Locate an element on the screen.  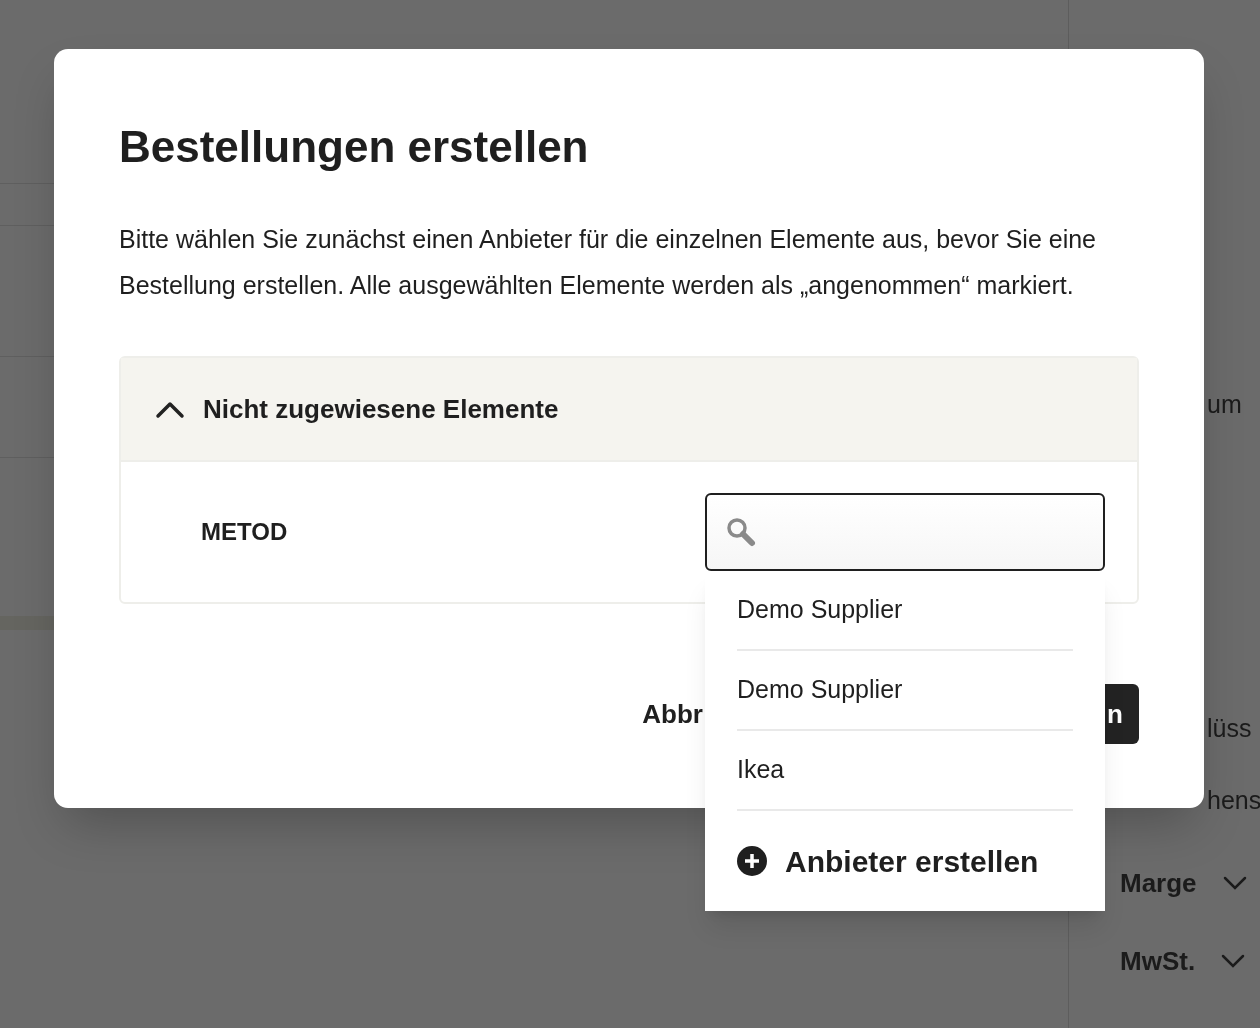
field-label: lüss is located at coordinates (1229, 728).